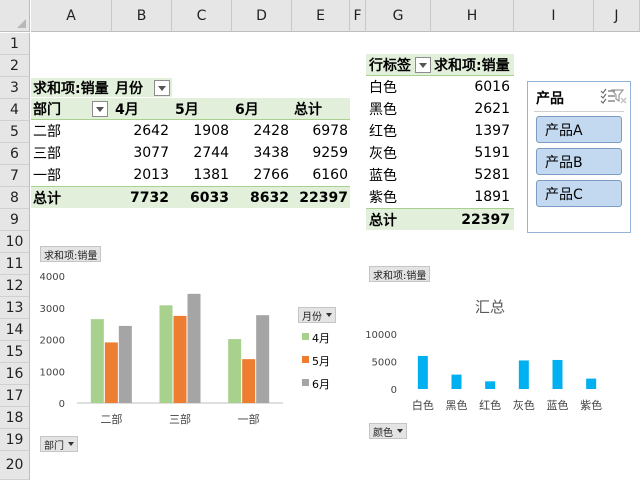 The width and height of the screenshot is (640, 480). Describe the element at coordinates (472, 153) in the screenshot. I see `pivot2-value-cell: 5191` at that location.